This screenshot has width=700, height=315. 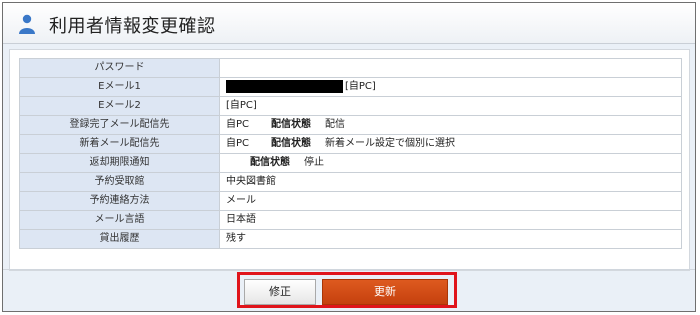 I want to click on table-row: パスワード, so click(x=350, y=68).